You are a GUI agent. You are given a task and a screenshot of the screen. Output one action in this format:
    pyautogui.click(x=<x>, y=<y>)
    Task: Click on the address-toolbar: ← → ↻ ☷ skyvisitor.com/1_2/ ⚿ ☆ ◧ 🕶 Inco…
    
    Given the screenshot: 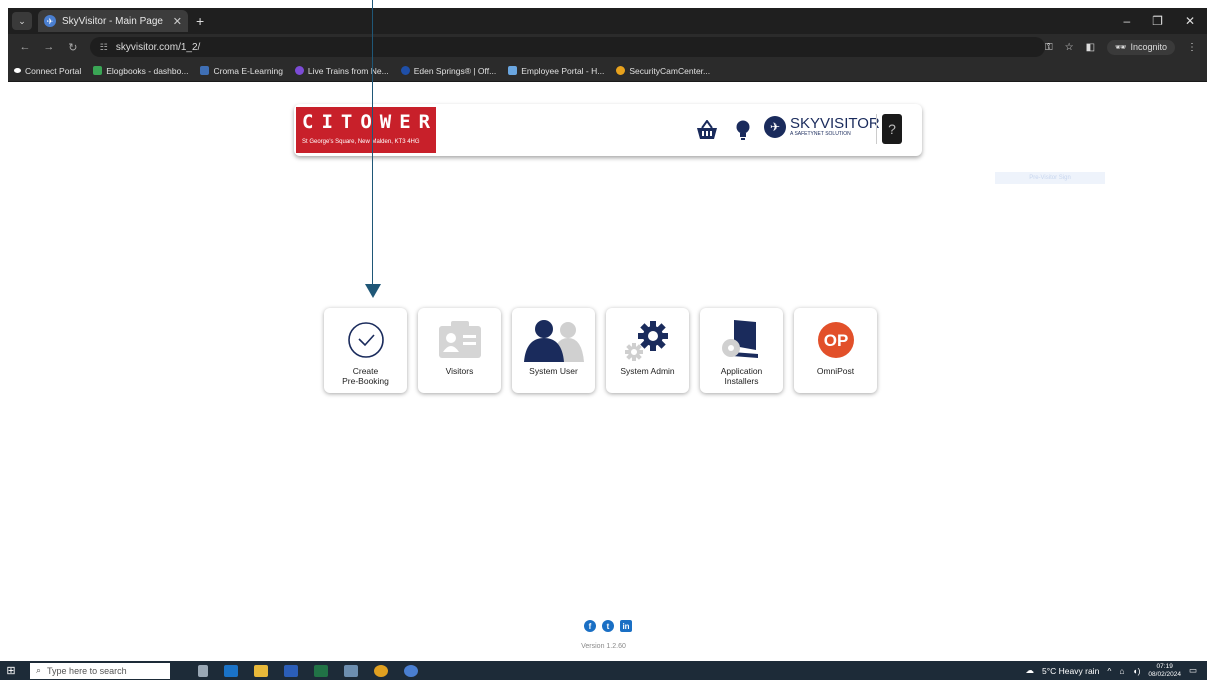 What is the action you would take?
    pyautogui.click(x=607, y=47)
    